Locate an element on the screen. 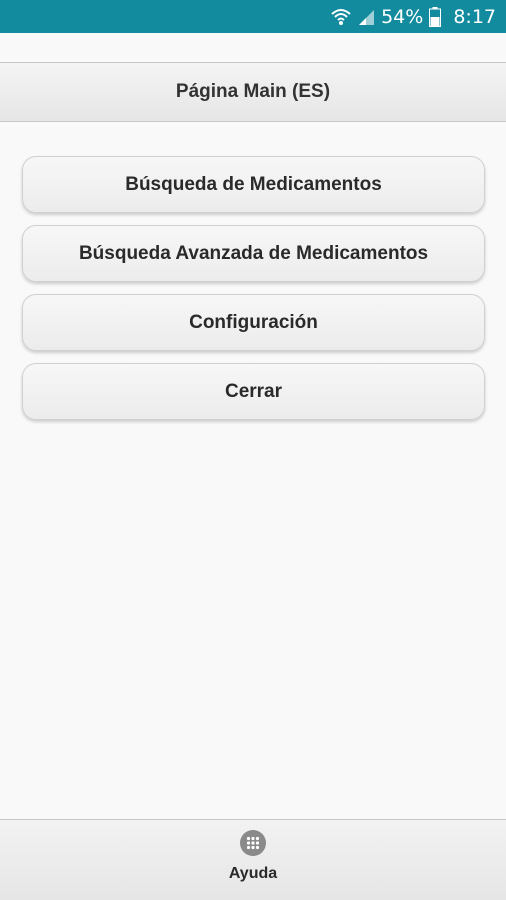  grid-icon is located at coordinates (253, 843).